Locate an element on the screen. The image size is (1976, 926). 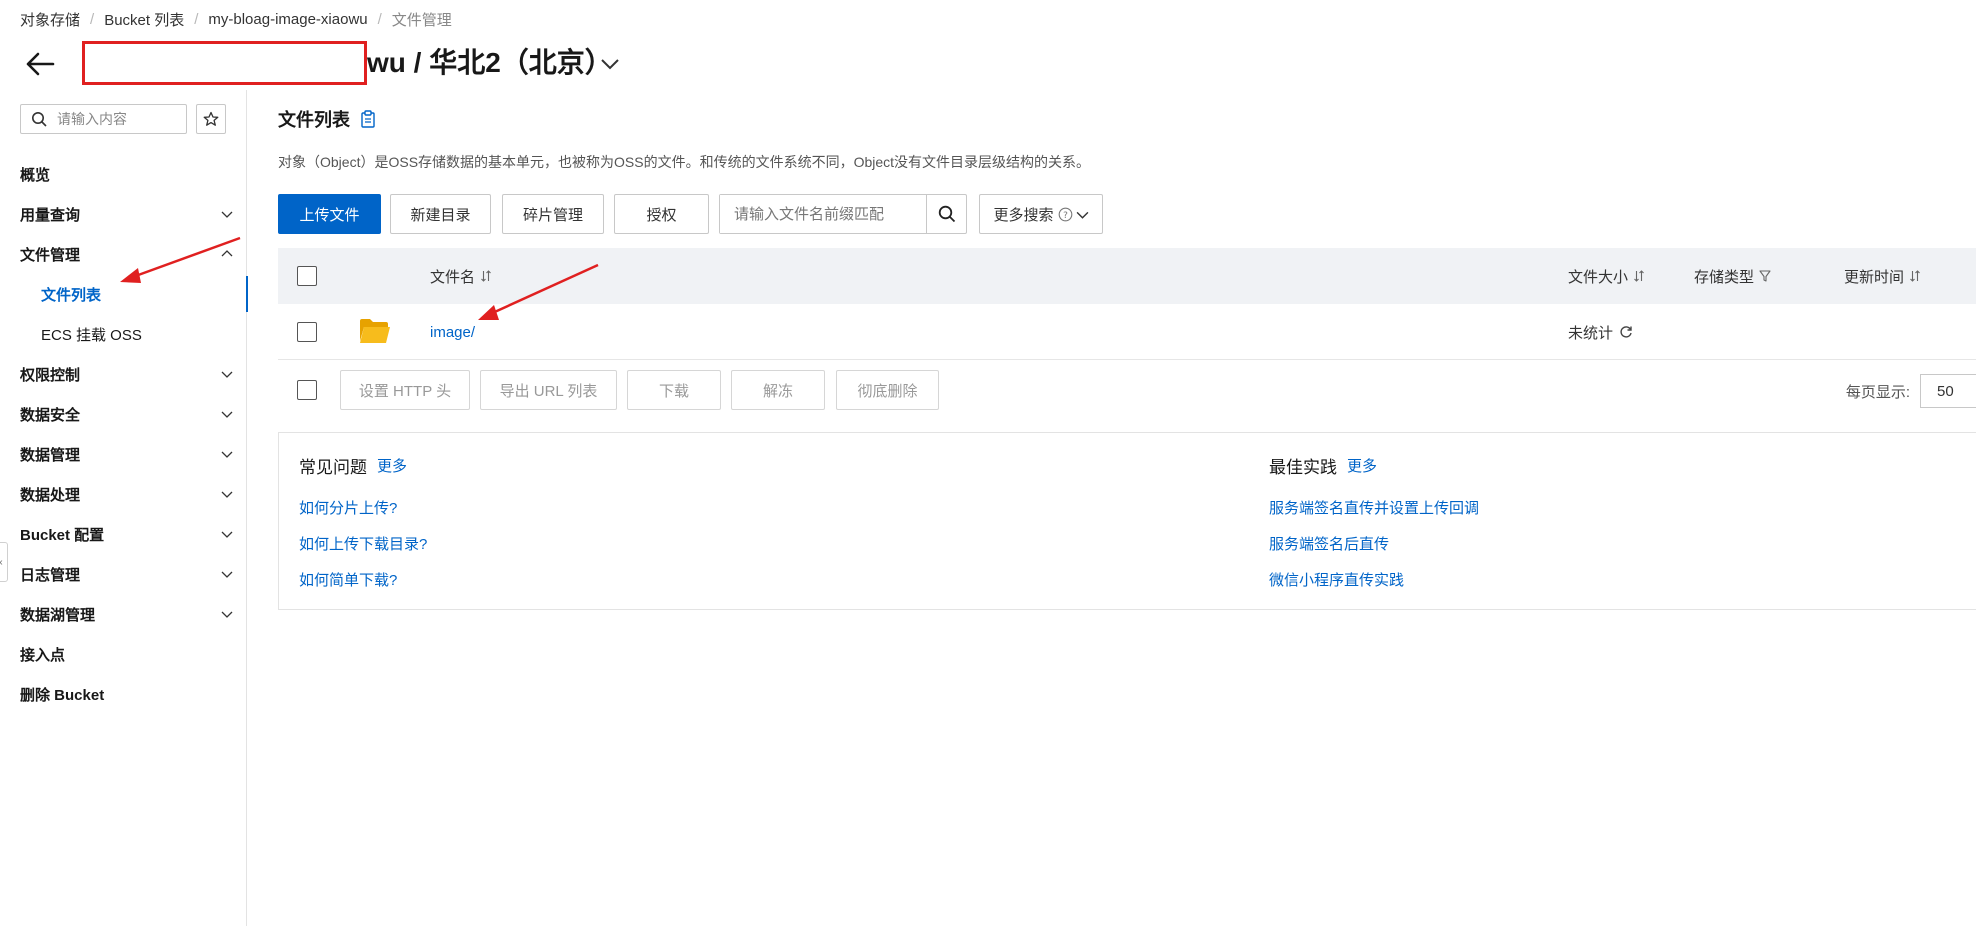
faq-more-link: 更多 is located at coordinates (392, 465).